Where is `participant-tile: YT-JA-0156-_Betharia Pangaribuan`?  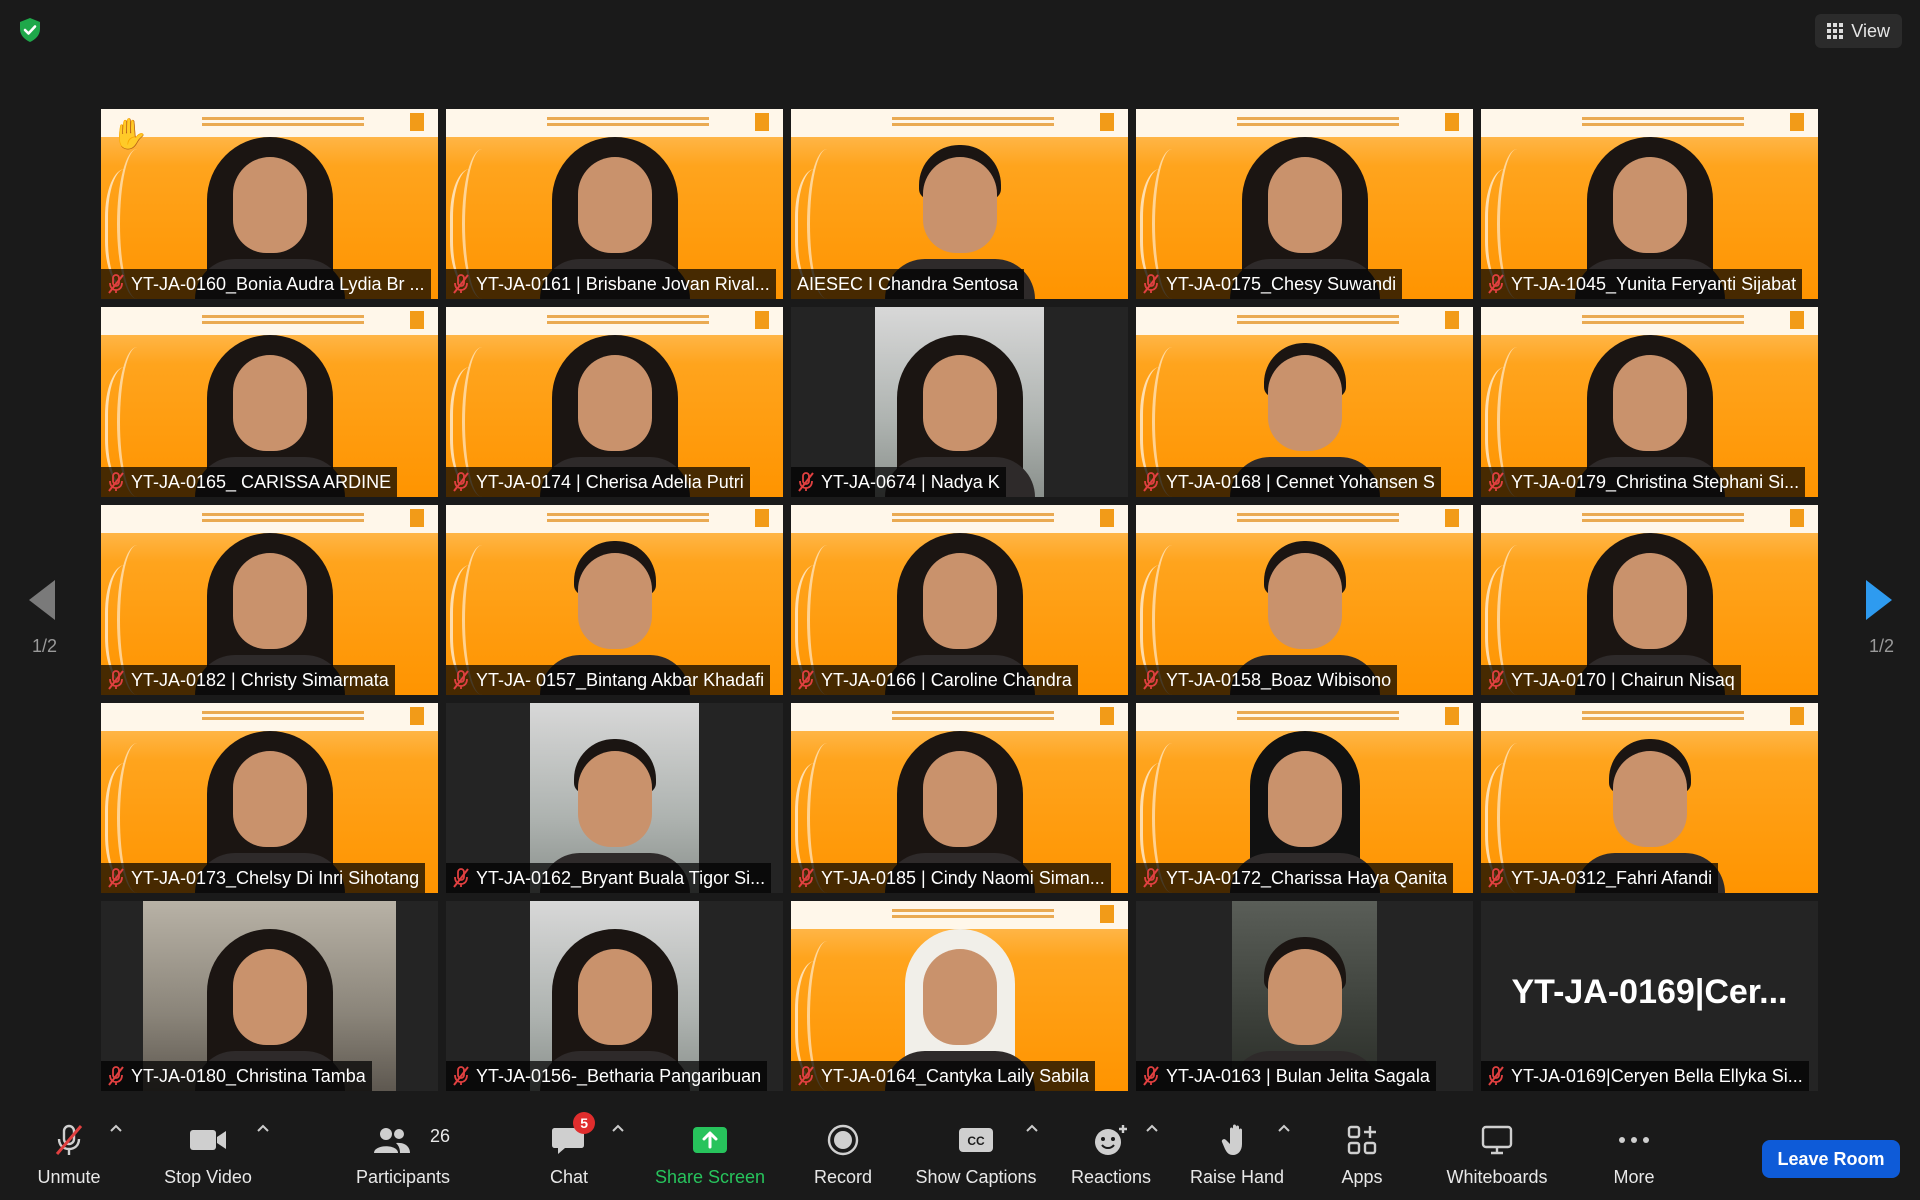 participant-tile: YT-JA-0156-_Betharia Pangaribuan is located at coordinates (614, 996).